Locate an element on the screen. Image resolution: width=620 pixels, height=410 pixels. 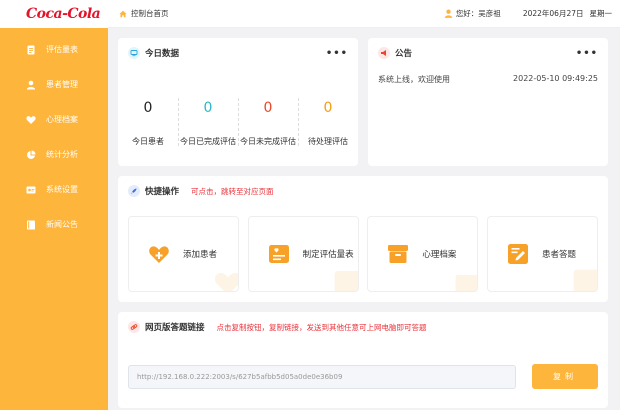
user-greeting: 您好：吴彦祖 is located at coordinates (472, 13).